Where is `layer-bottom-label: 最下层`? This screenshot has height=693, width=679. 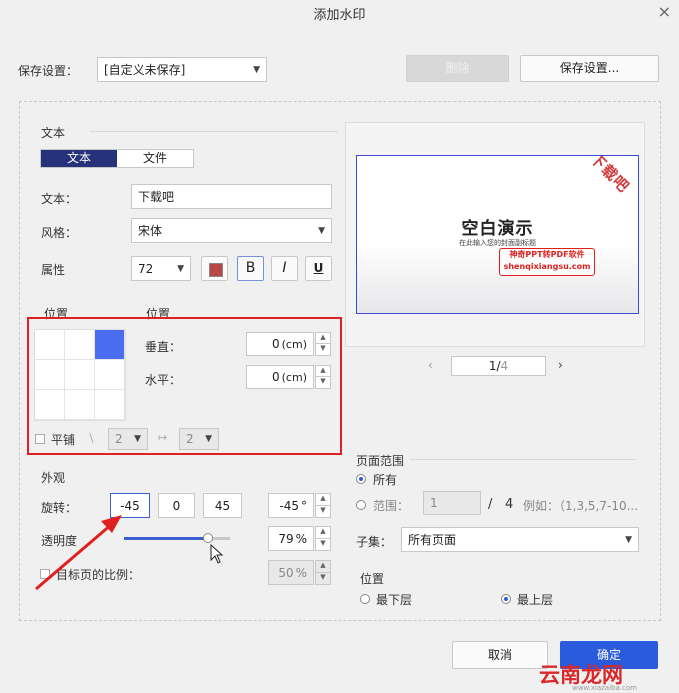 layer-bottom-label: 最下层 is located at coordinates (394, 600).